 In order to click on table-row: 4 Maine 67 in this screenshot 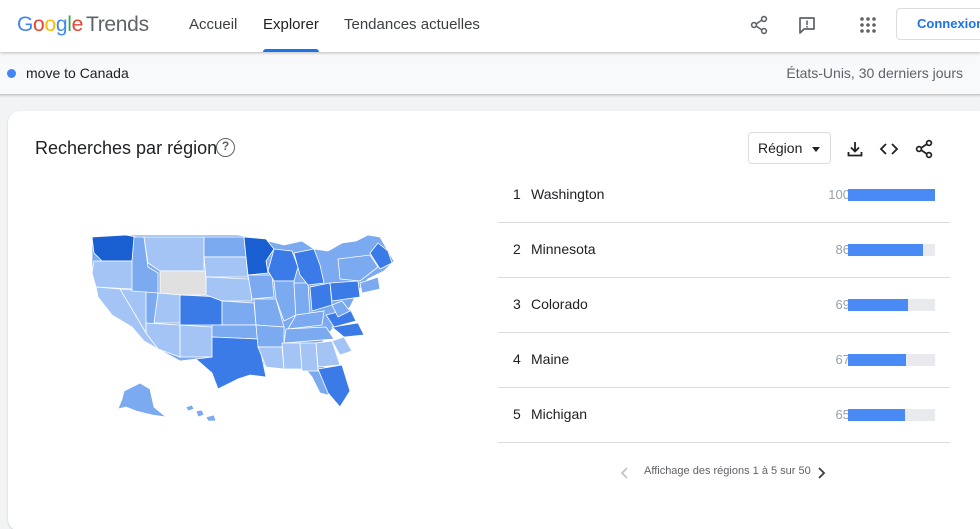, I will do `click(724, 360)`.